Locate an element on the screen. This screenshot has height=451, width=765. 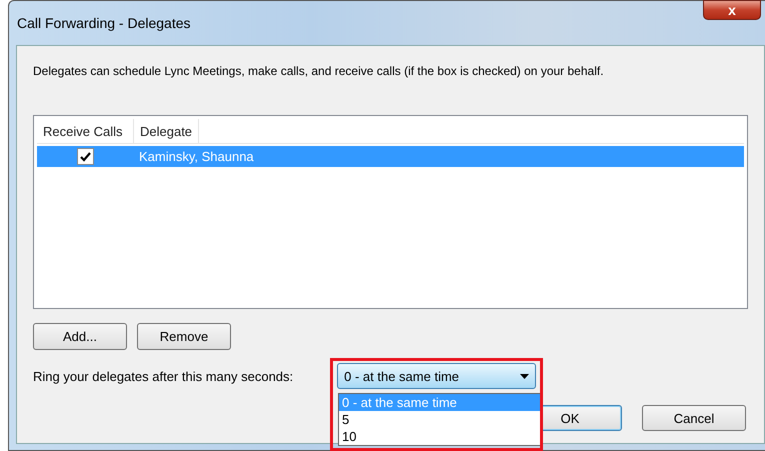
column-header: Delegate is located at coordinates (167, 131).